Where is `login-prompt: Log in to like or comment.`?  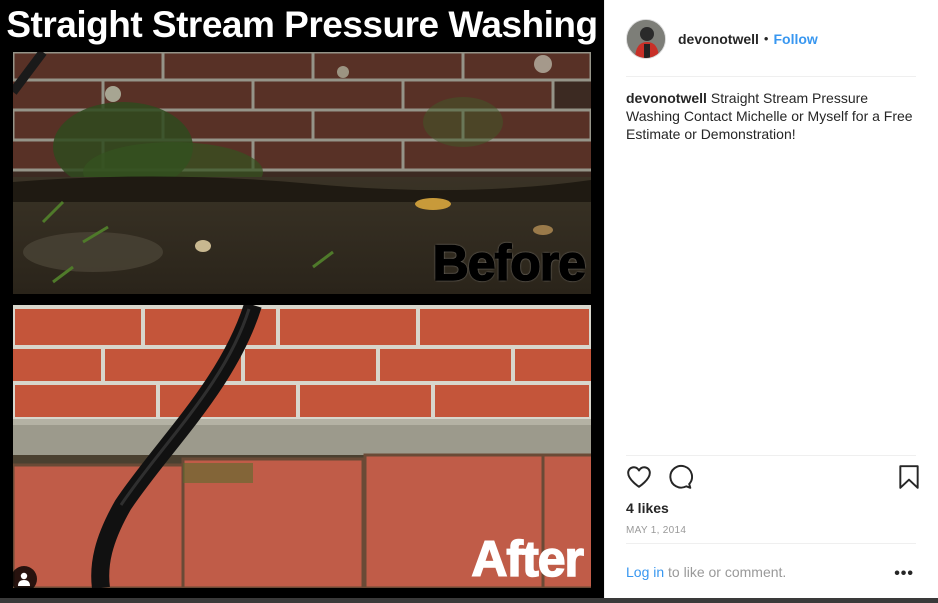
login-prompt: Log in to like or comment. is located at coordinates (706, 572).